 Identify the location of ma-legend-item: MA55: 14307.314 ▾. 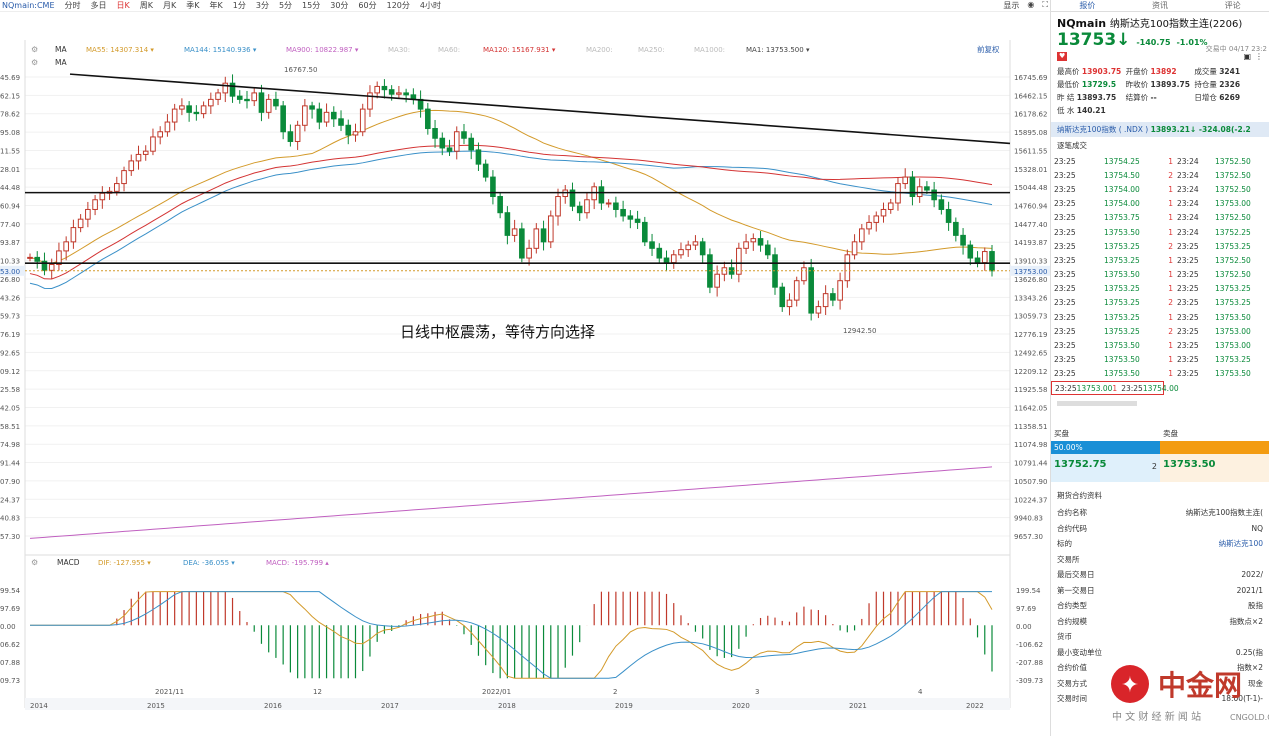
(120, 50).